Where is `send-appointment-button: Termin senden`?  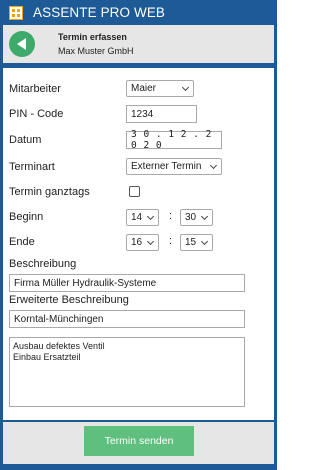 send-appointment-button: Termin senden is located at coordinates (139, 441).